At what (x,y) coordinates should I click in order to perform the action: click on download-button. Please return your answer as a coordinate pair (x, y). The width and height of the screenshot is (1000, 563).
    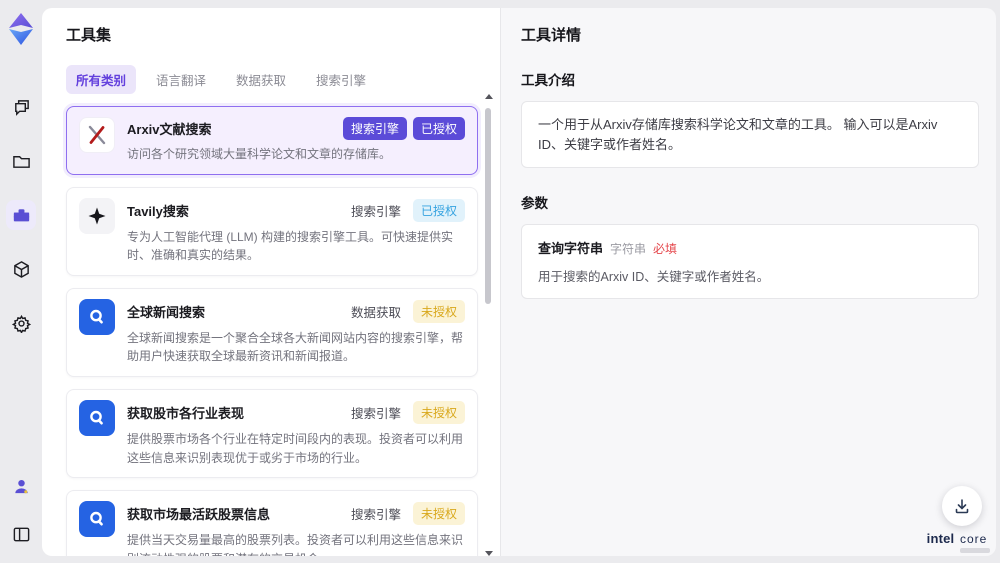
    Looking at the image, I should click on (962, 506).